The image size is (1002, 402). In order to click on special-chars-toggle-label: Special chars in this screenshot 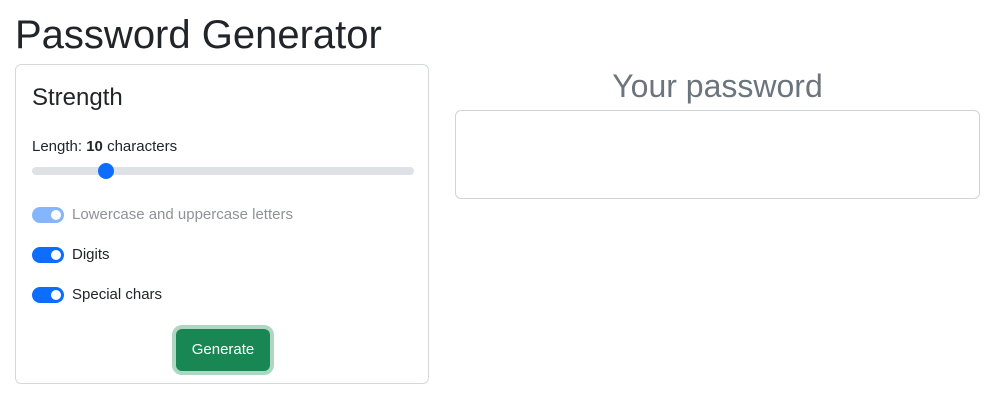, I will do `click(117, 295)`.